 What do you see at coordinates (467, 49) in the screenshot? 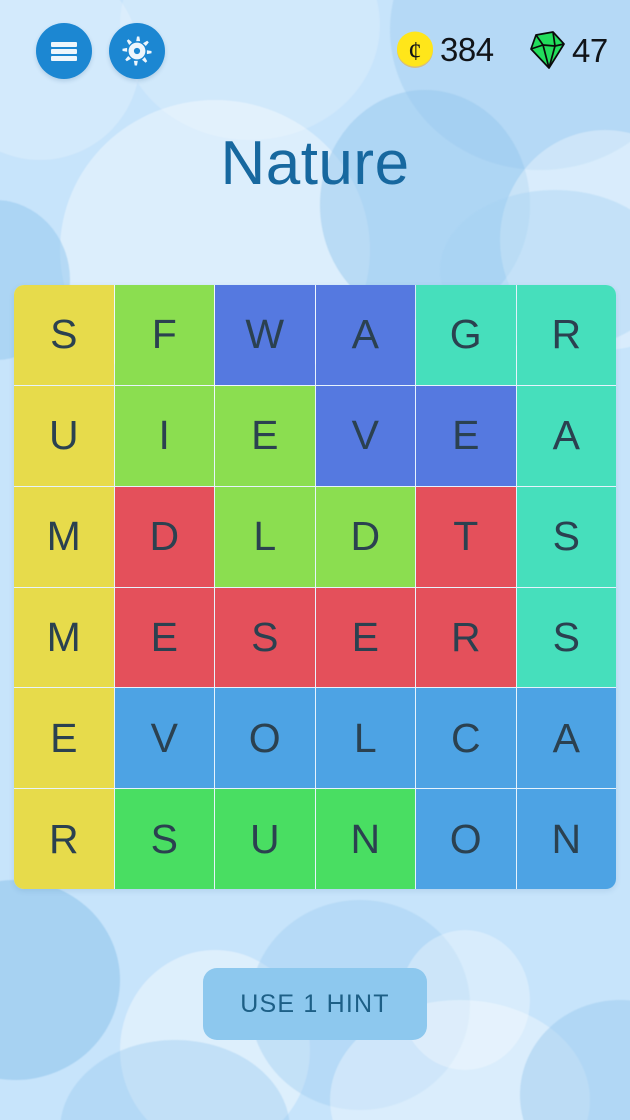
I see `coin-amount: 384` at bounding box center [467, 49].